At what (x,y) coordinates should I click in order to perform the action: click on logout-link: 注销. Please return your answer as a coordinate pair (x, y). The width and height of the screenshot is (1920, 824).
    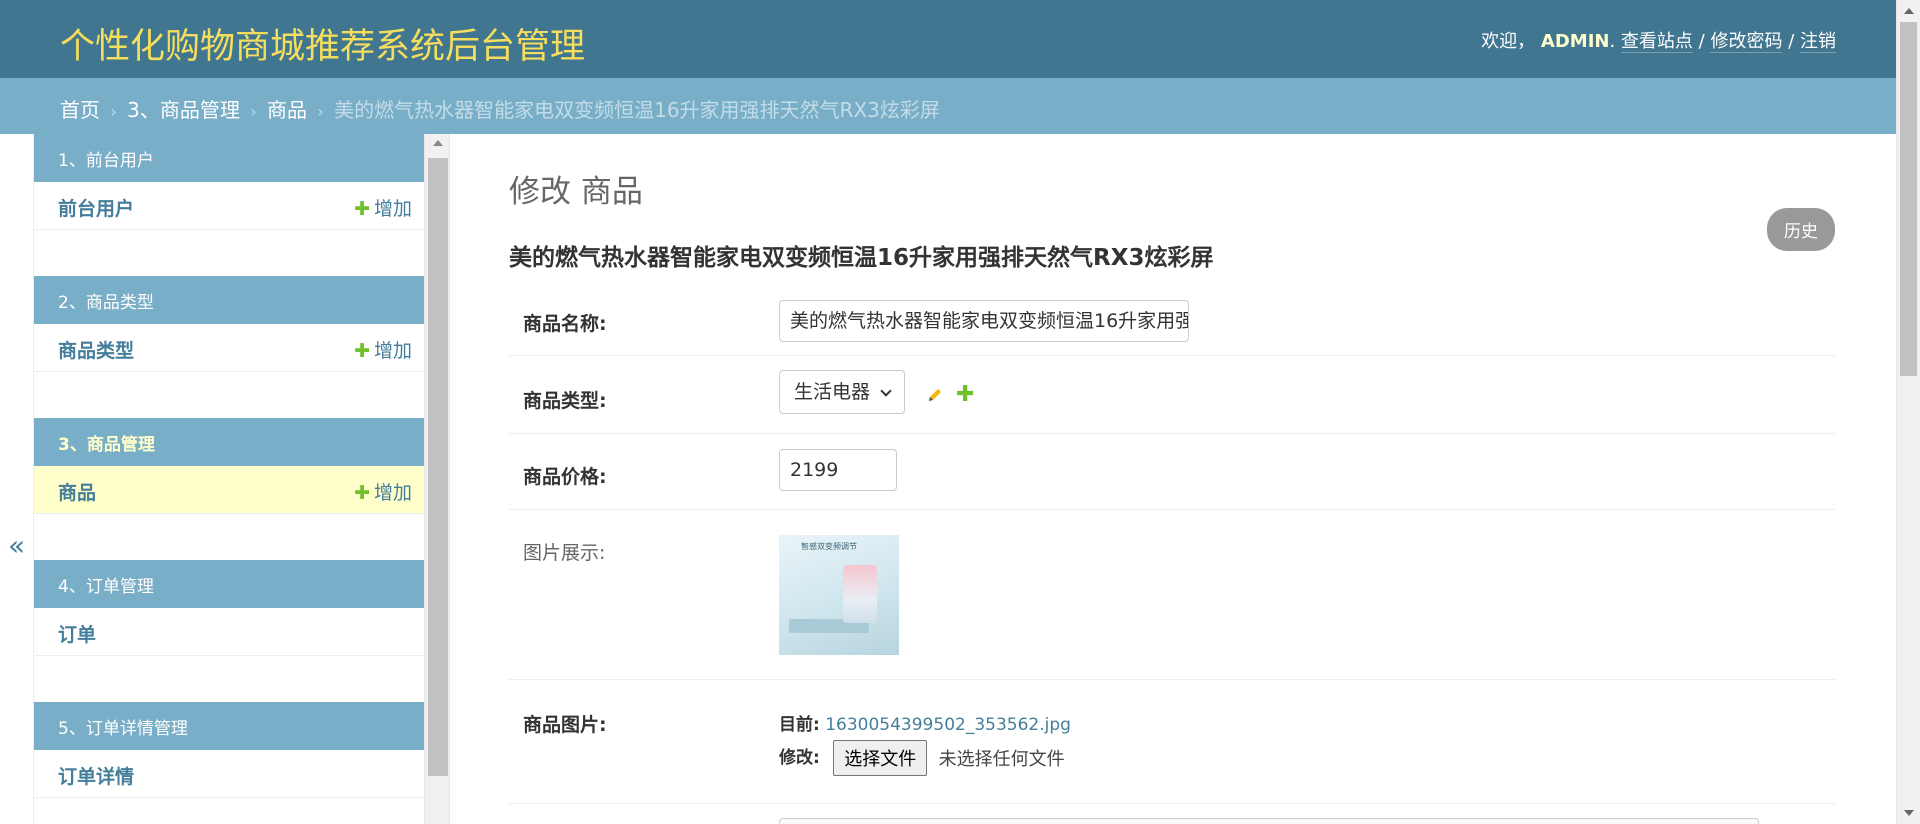
    Looking at the image, I should click on (1818, 42).